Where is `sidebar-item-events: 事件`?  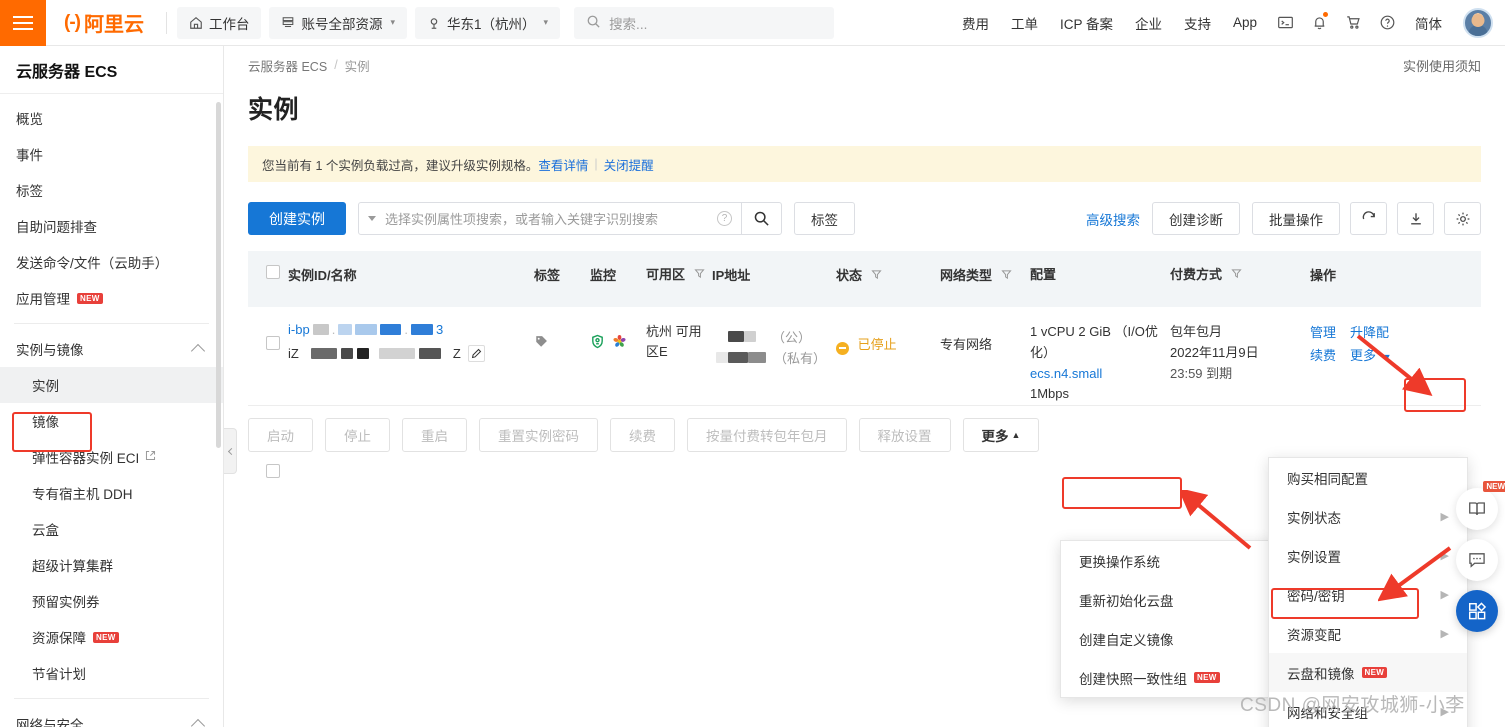
sidebar-item-events: 事件 is located at coordinates (111, 154).